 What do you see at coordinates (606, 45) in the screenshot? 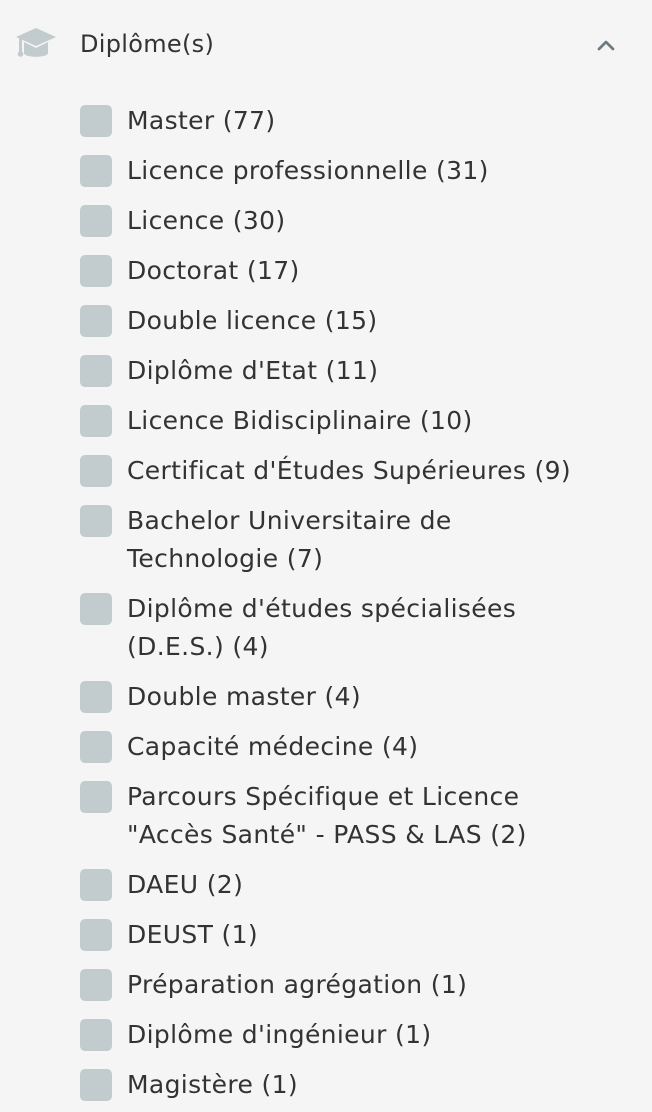
I see `chevron-up-icon` at bounding box center [606, 45].